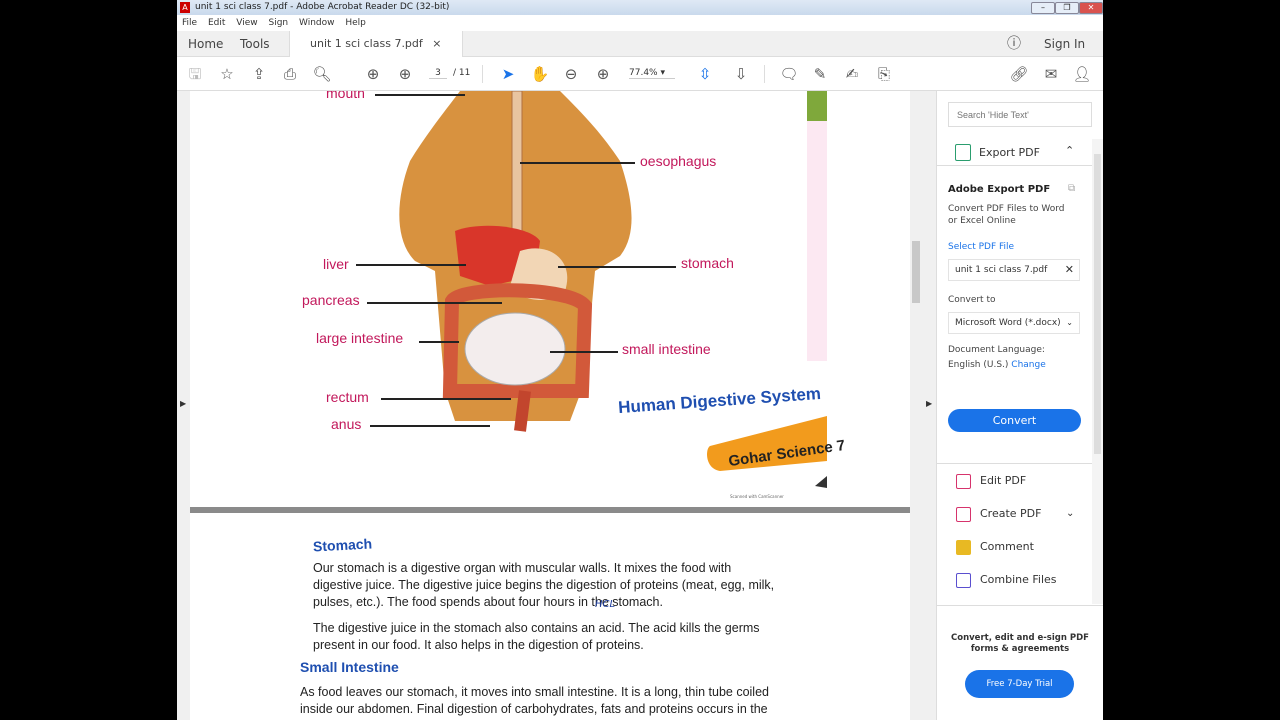 The width and height of the screenshot is (1280, 720). Describe the element at coordinates (1014, 44) in the screenshot. I see `help-icon: ⓘ` at that location.